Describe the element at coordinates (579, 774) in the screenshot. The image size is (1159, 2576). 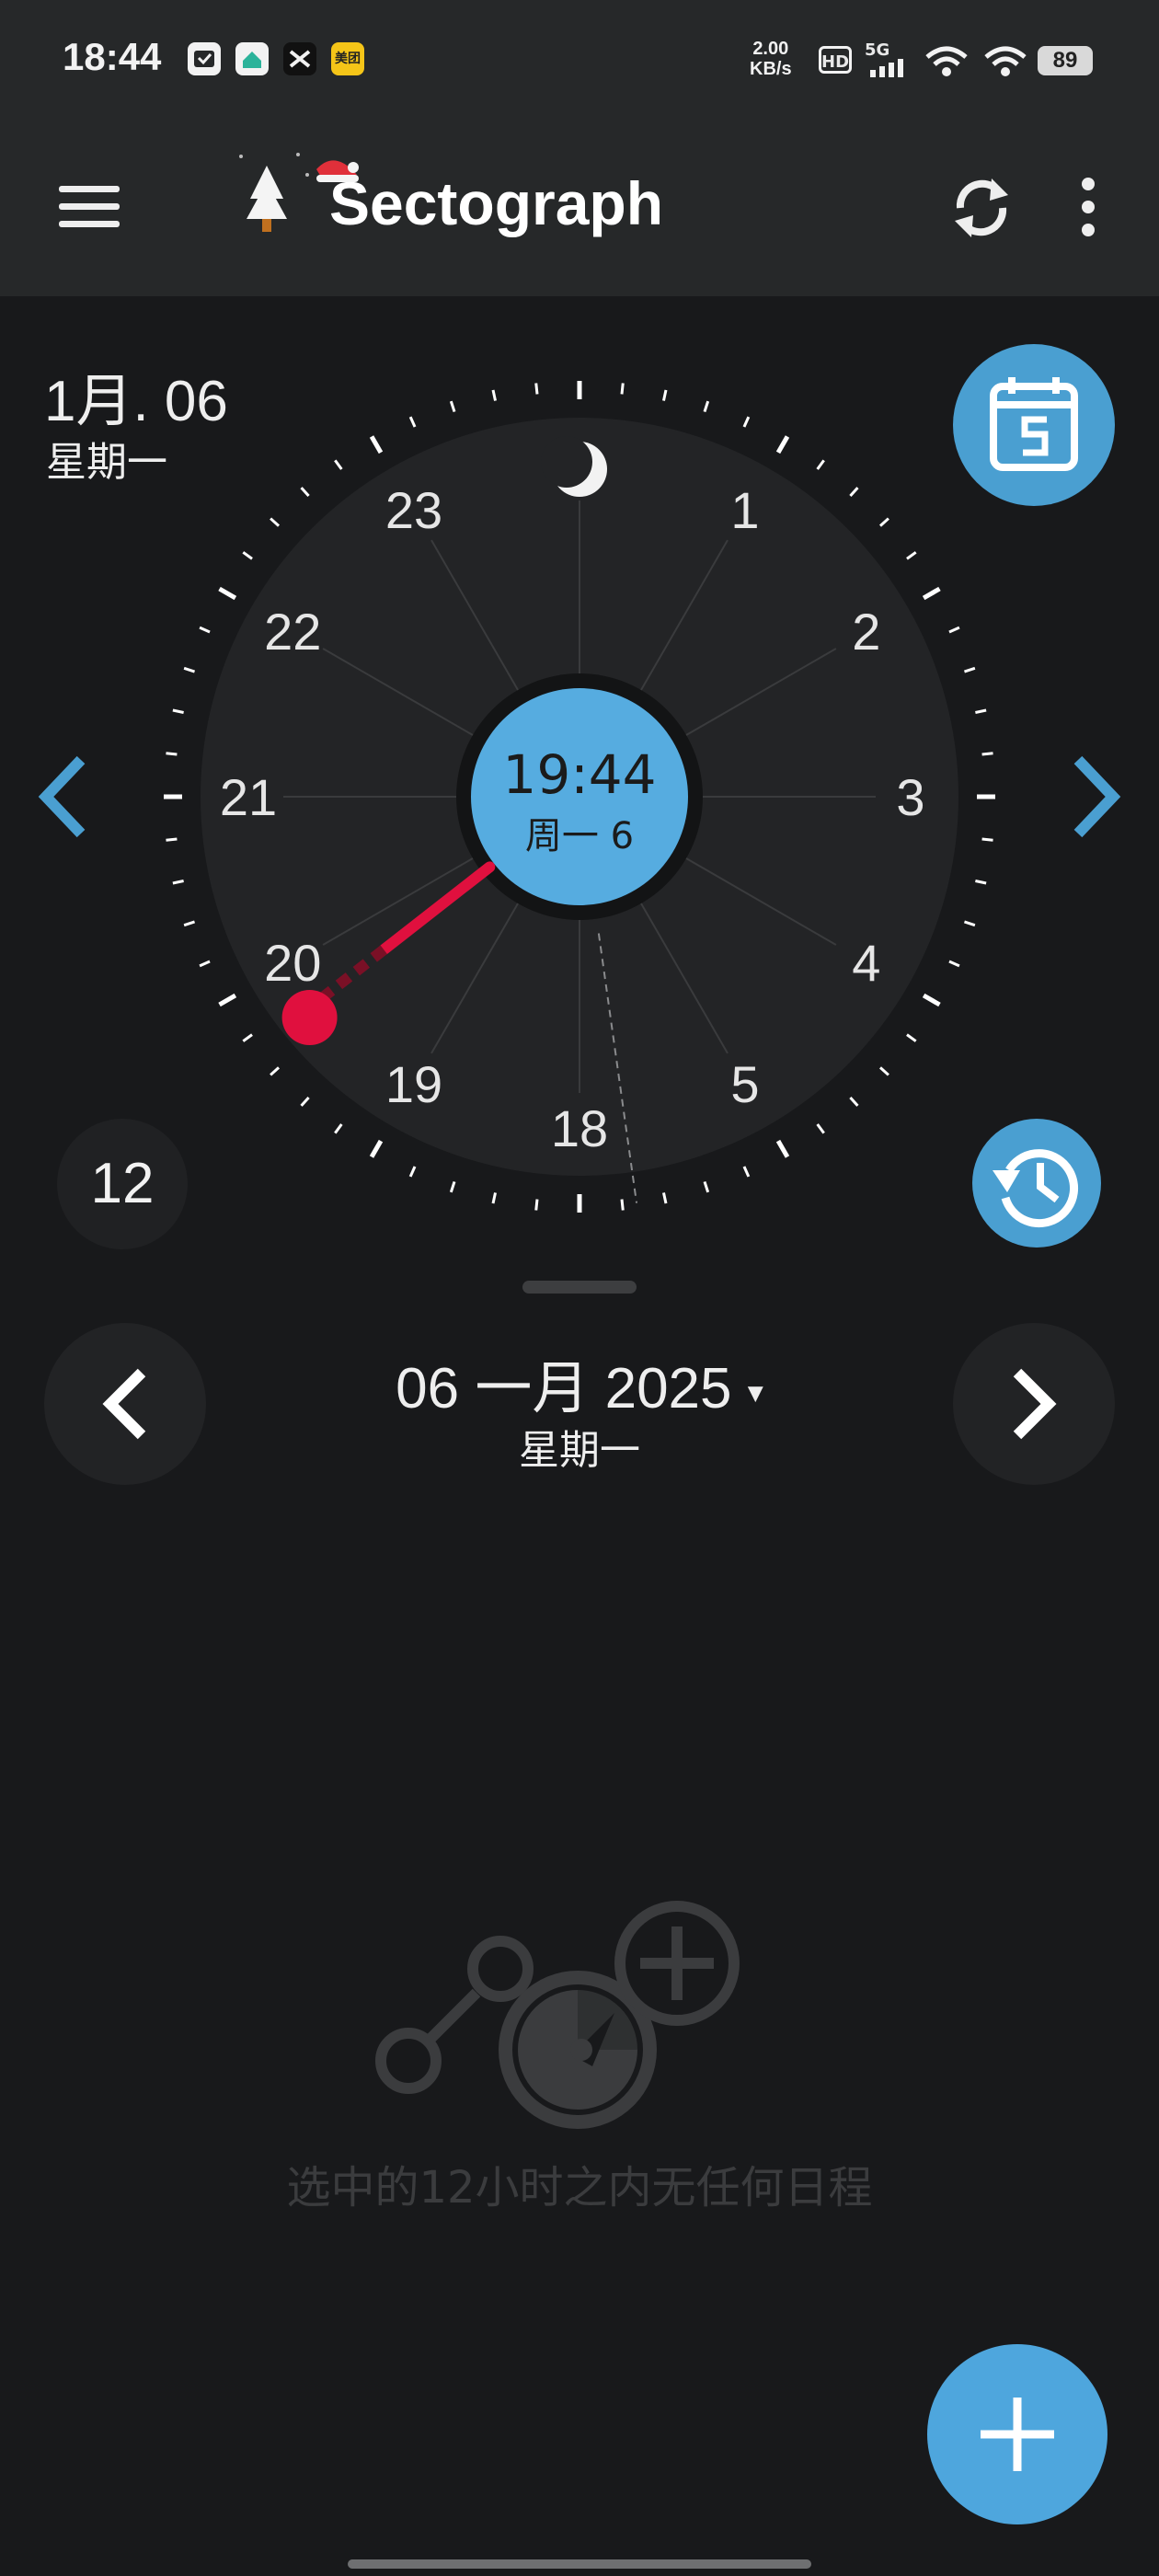
I see `center-time: 19:44` at that location.